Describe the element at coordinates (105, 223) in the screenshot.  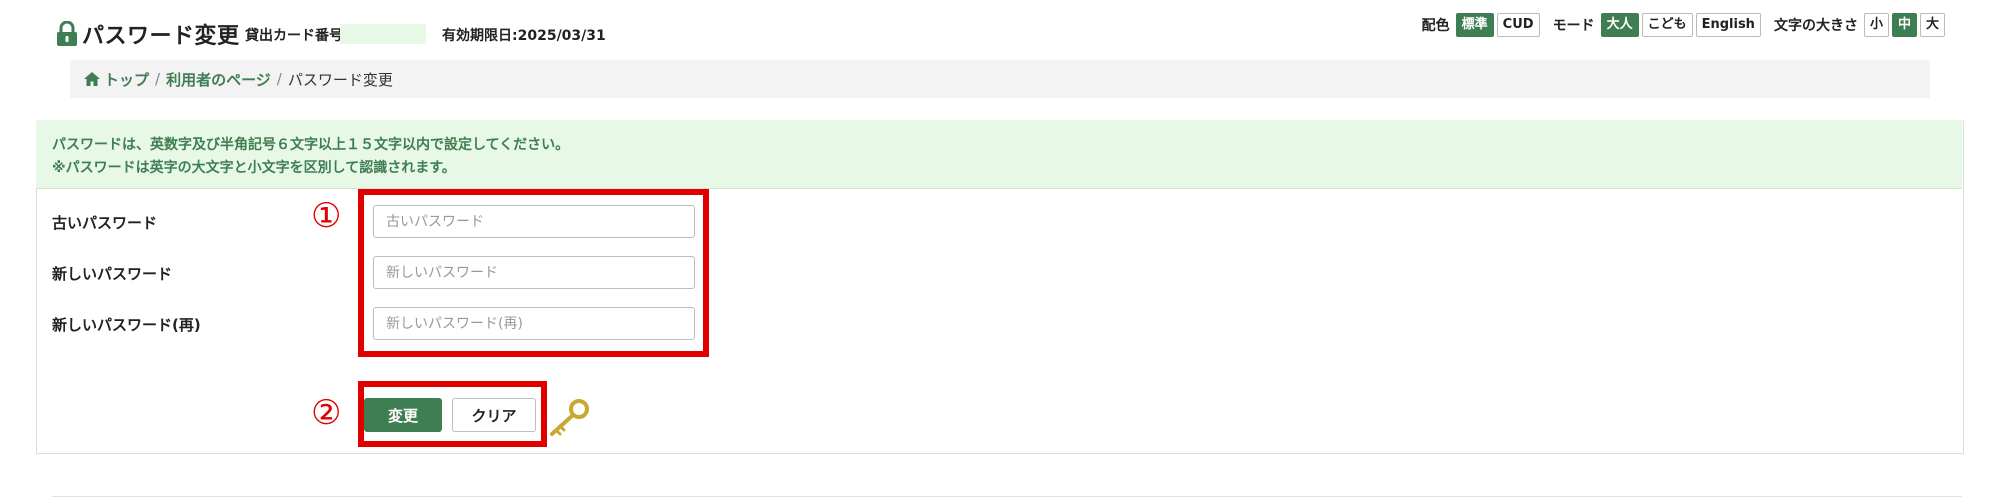
I see `old-password-label: 古いパスワード` at that location.